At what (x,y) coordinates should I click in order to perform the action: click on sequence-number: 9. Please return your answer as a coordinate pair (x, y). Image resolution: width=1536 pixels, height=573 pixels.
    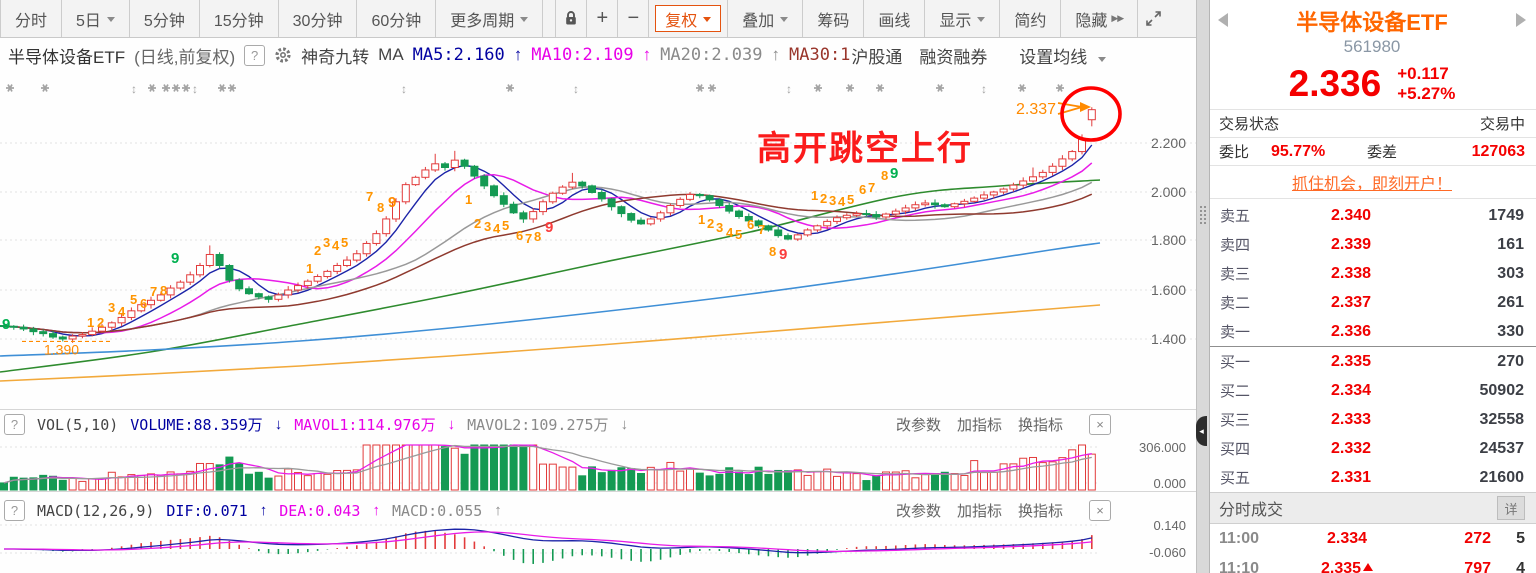
    Looking at the image, I should click on (783, 254).